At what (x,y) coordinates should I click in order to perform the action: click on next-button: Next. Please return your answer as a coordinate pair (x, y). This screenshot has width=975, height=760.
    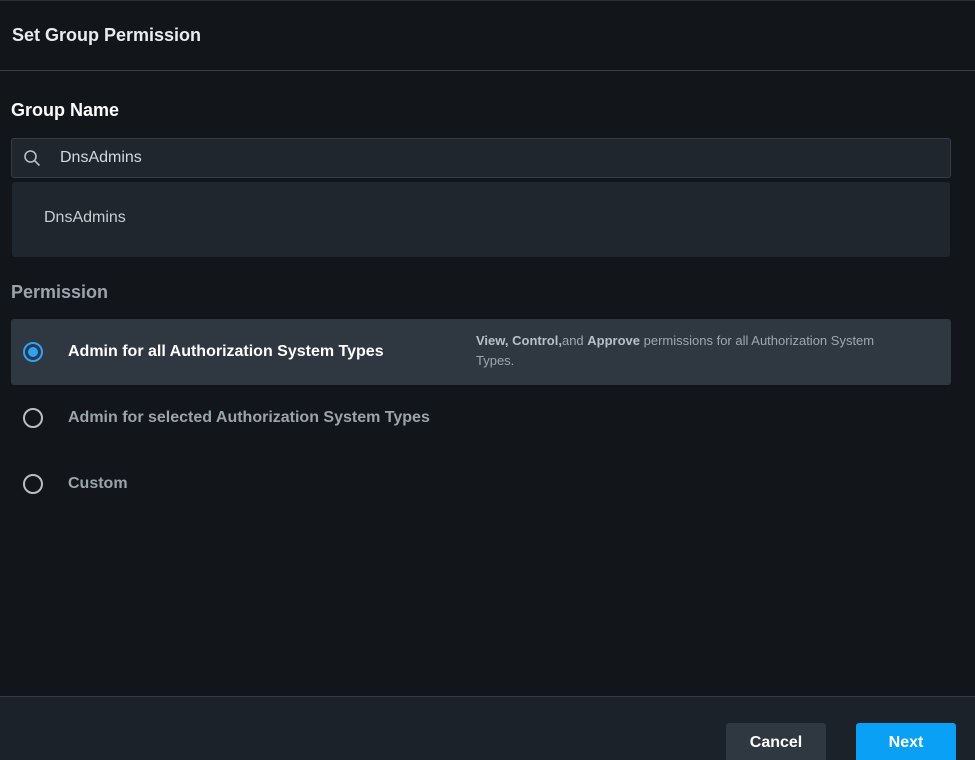
    Looking at the image, I should click on (906, 741).